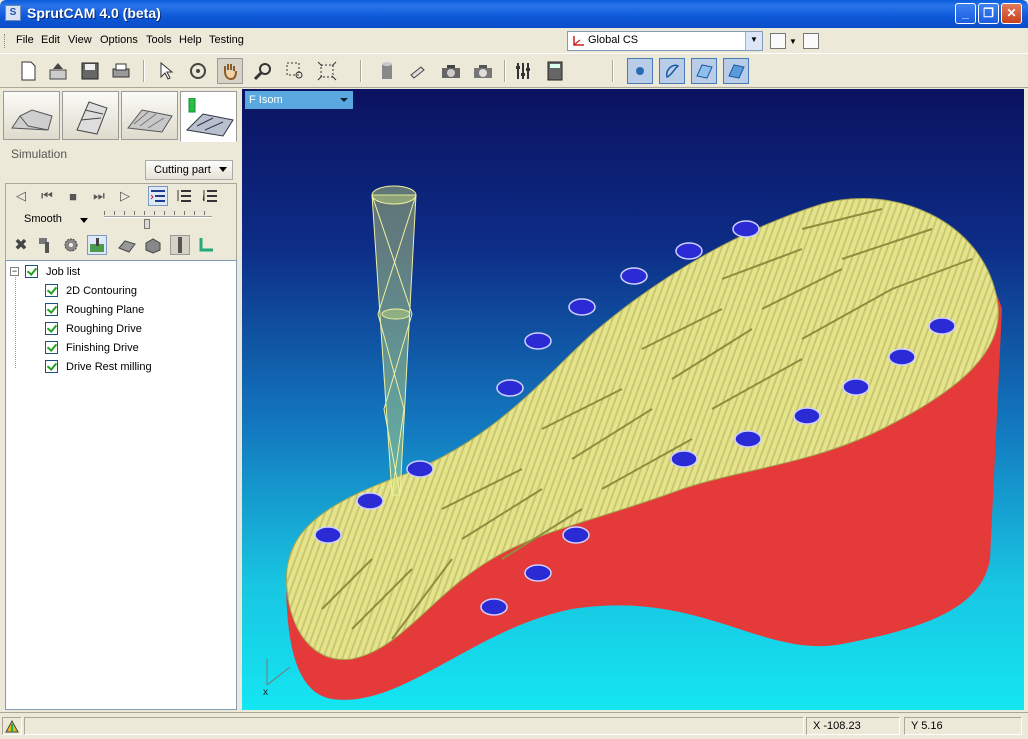 Image resolution: width=1028 pixels, height=739 pixels. What do you see at coordinates (226, 40) in the screenshot?
I see `menu-testing: Testing` at bounding box center [226, 40].